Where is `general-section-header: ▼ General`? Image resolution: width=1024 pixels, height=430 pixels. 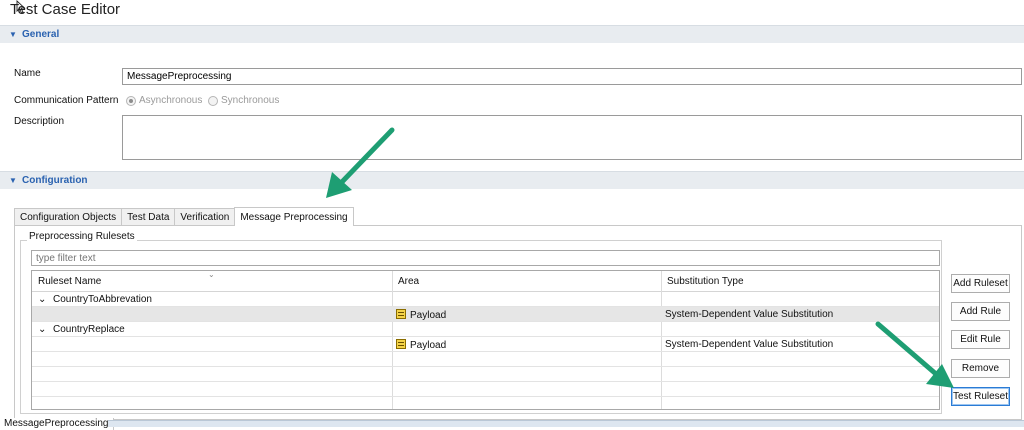
general-section-header: ▼ General is located at coordinates (512, 34).